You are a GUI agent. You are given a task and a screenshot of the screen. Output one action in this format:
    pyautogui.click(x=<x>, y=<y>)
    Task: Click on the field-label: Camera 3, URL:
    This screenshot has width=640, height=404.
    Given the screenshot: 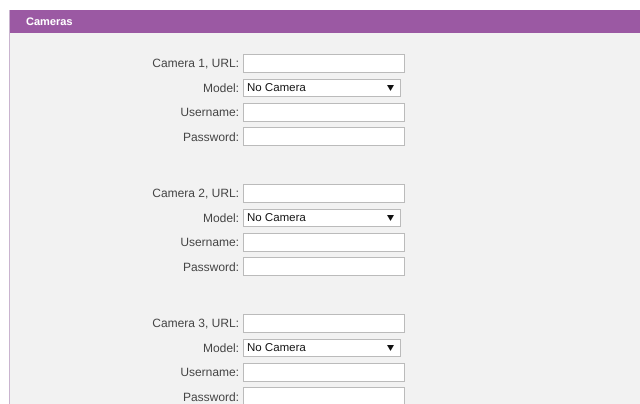 What is the action you would take?
    pyautogui.click(x=195, y=323)
    